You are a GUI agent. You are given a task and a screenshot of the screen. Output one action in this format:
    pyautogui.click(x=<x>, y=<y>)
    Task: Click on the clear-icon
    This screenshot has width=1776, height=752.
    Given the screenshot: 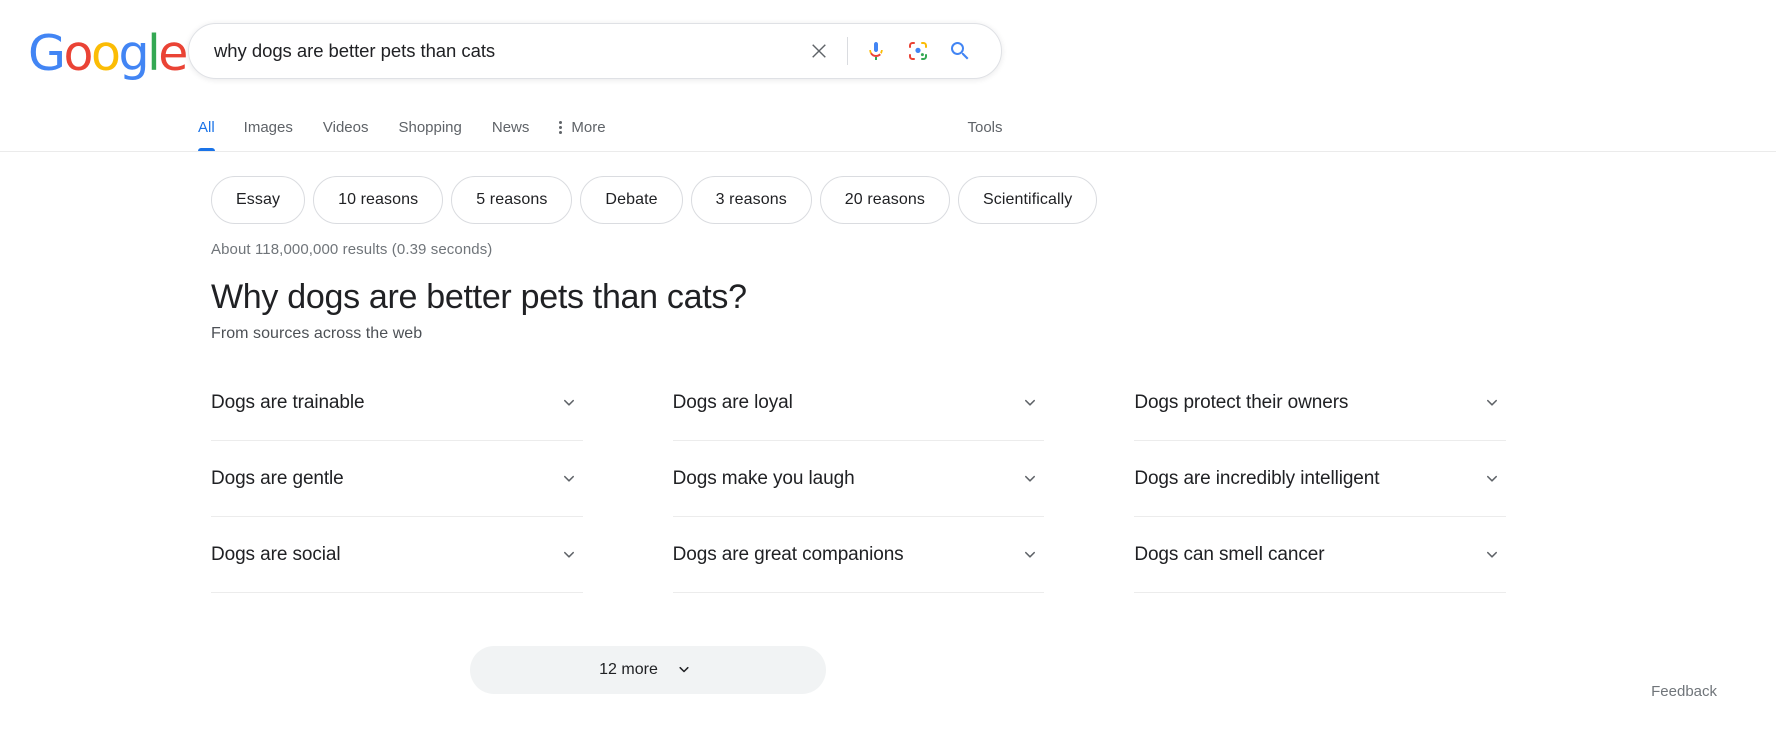 What is the action you would take?
    pyautogui.click(x=819, y=51)
    